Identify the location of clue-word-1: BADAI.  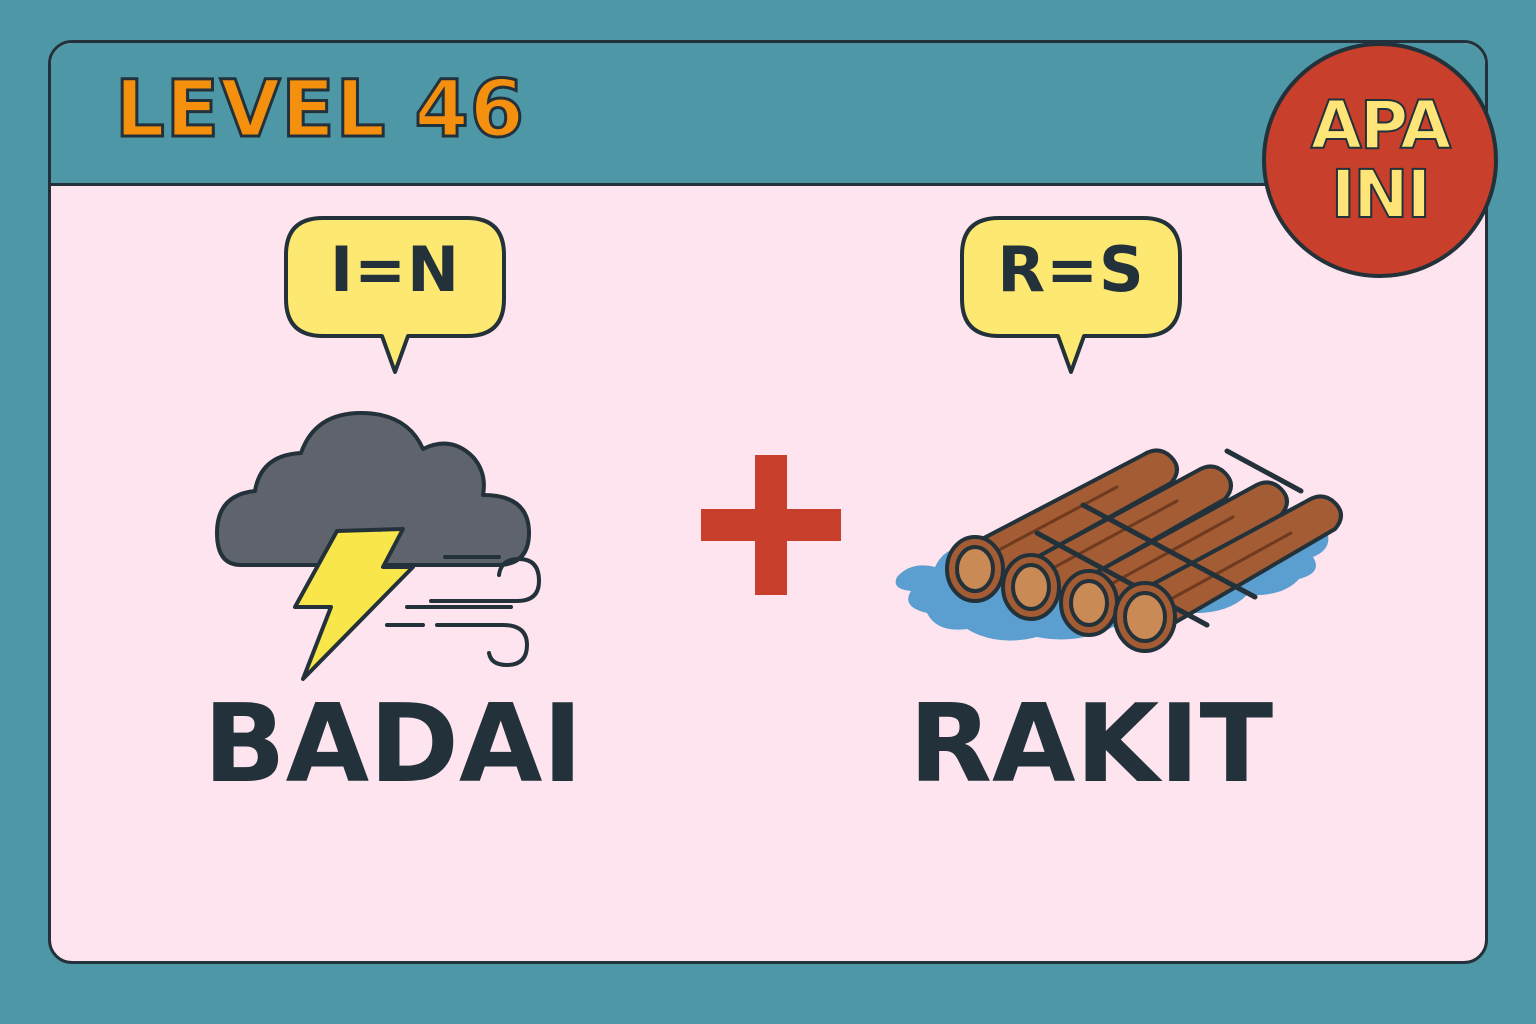
(393, 744).